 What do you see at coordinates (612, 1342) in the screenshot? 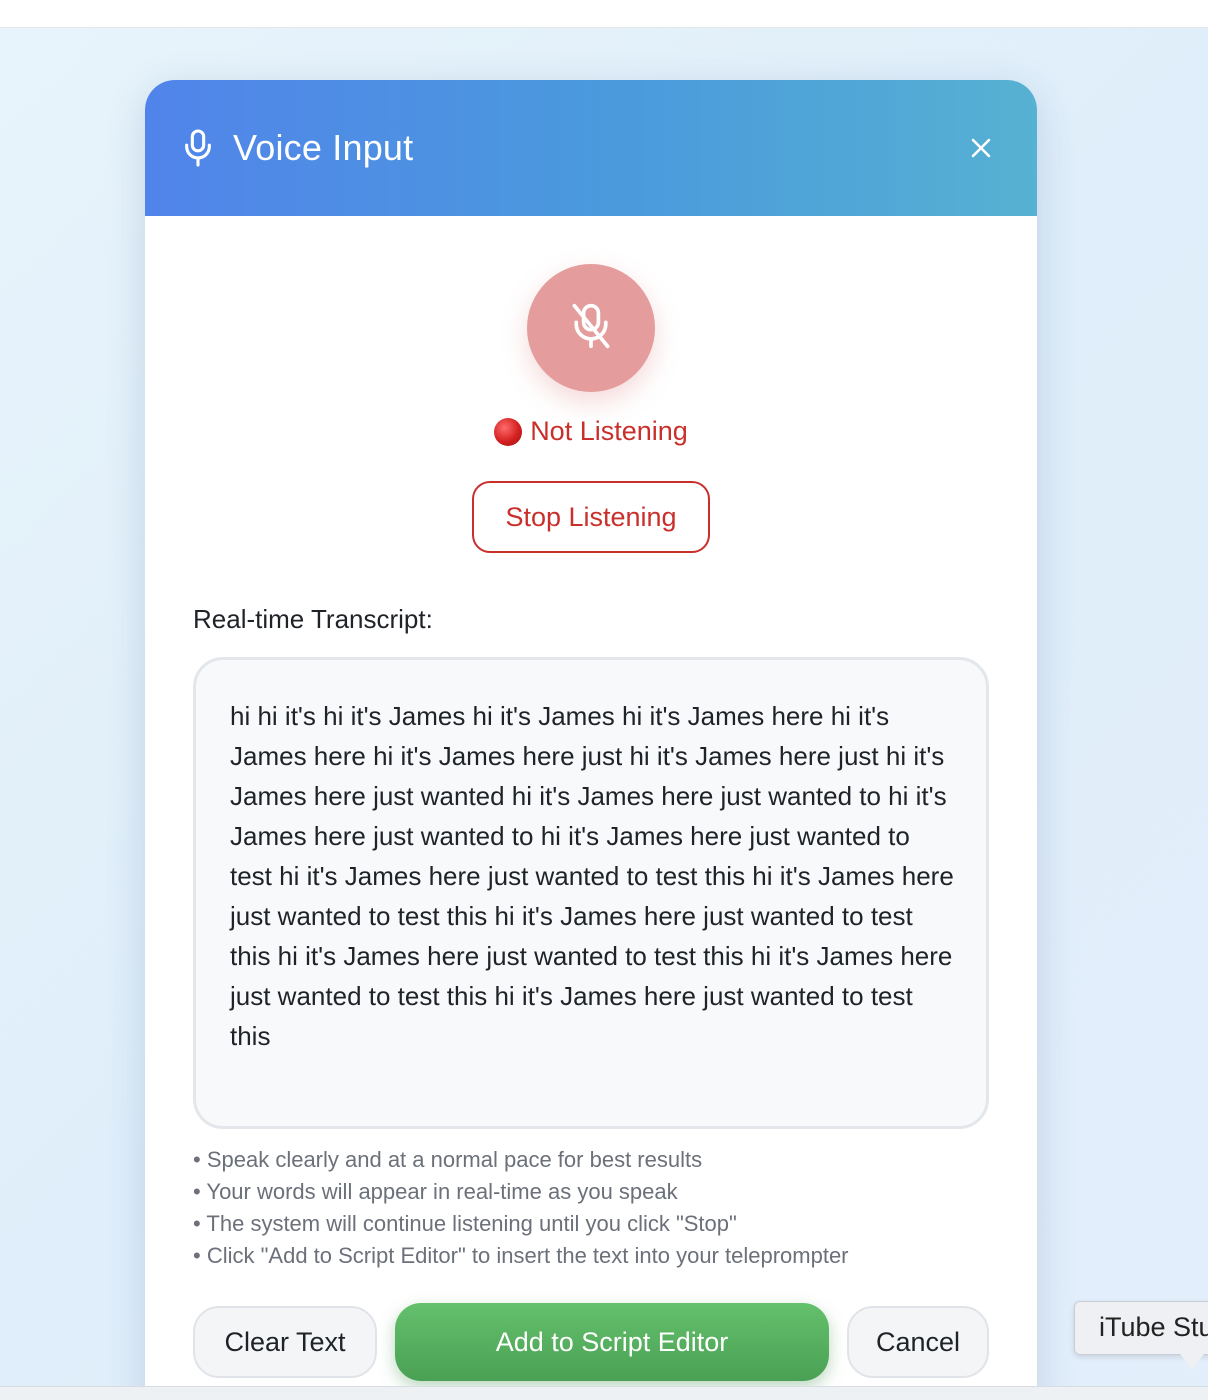
I see `add-to-script-editor-button: Add to Script Editor` at bounding box center [612, 1342].